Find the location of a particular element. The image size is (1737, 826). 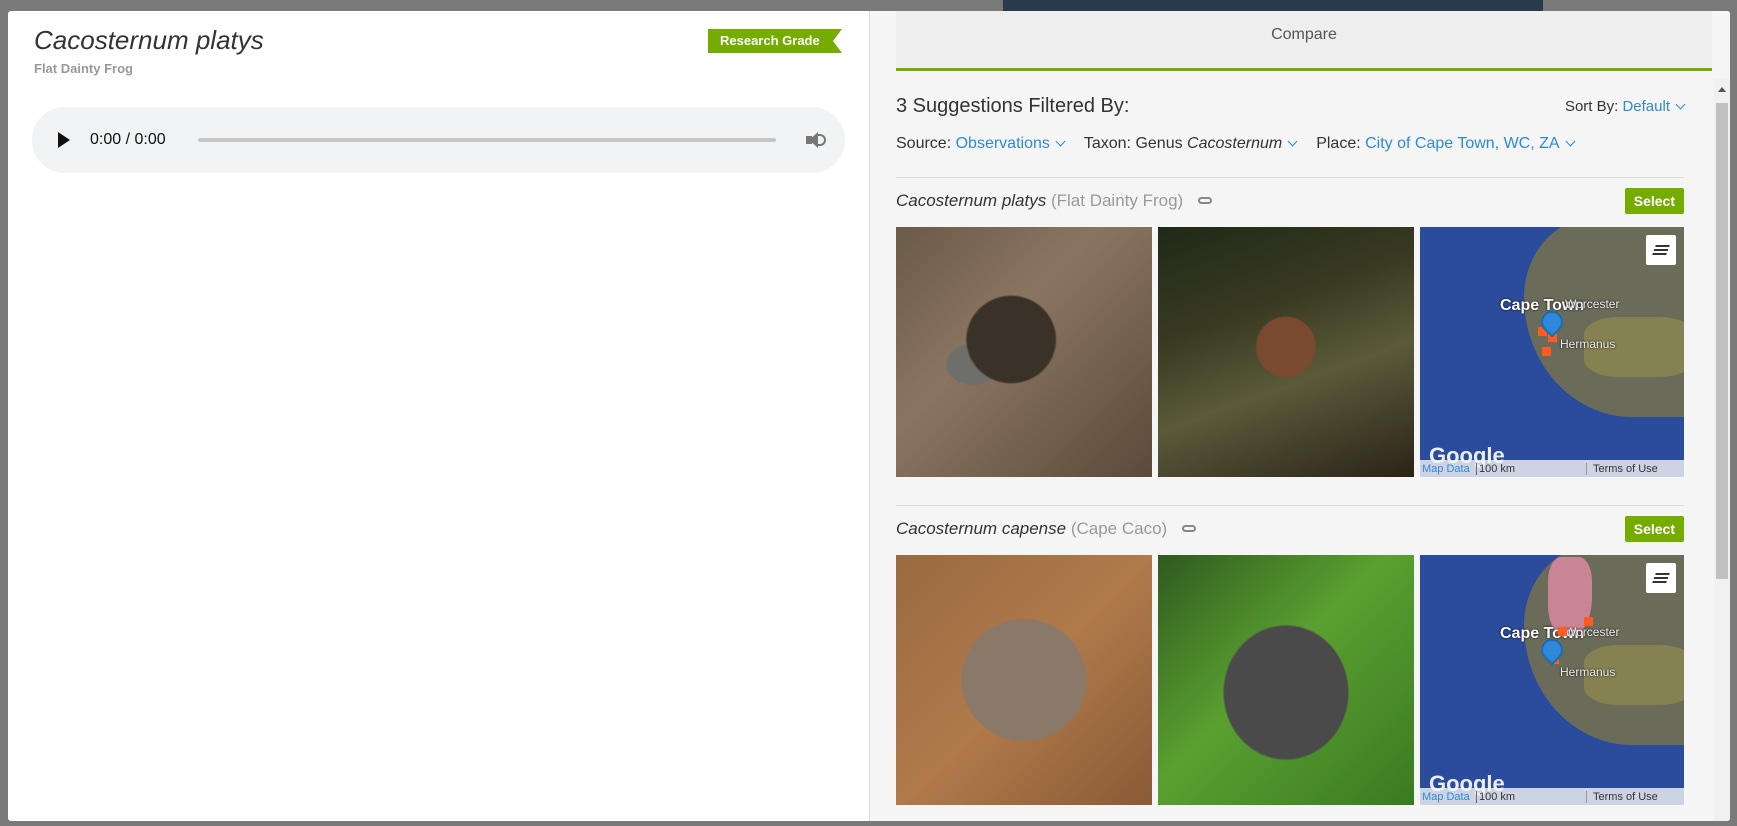

scrollbar-thumb is located at coordinates (1722, 341).